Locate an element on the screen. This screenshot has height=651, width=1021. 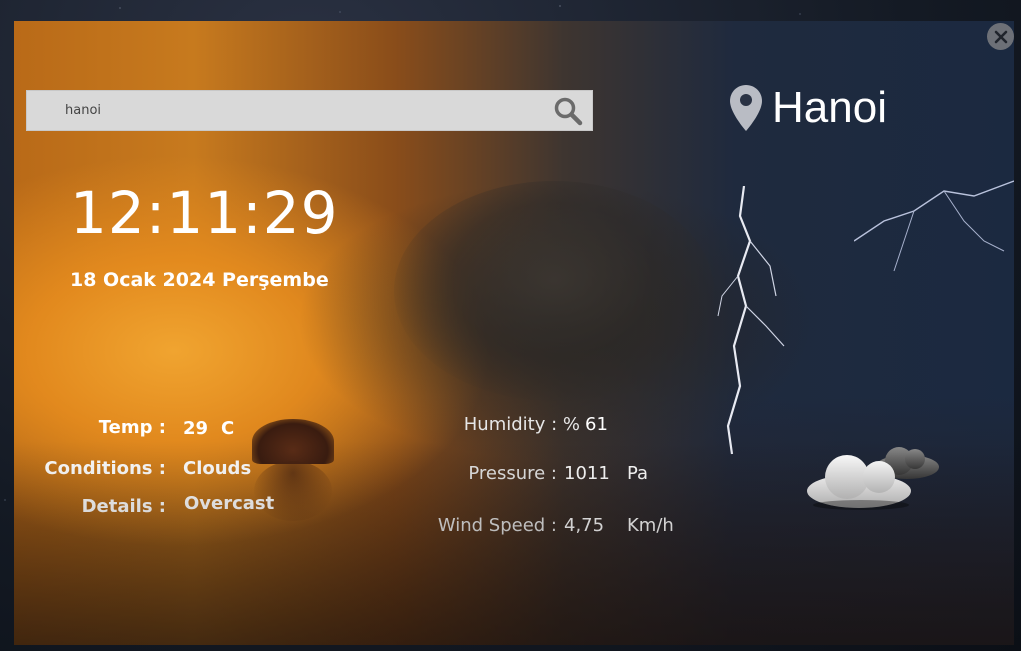
city-name: Hanoi is located at coordinates (829, 107).